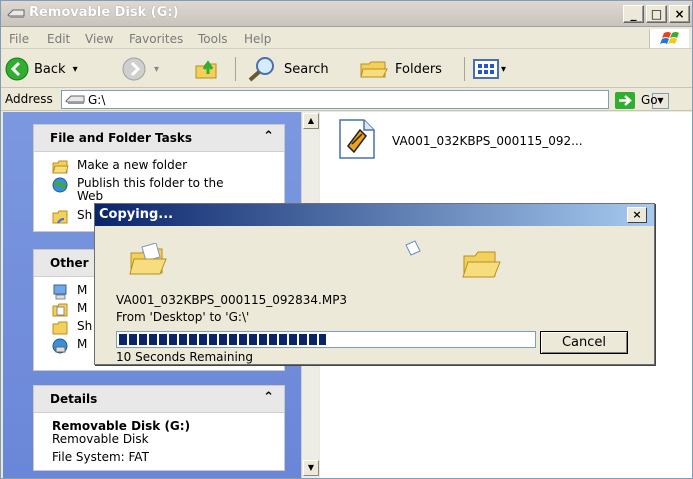  I want to click on dialog-from-to: From 'Desktop' to 'G:\', so click(183, 317).